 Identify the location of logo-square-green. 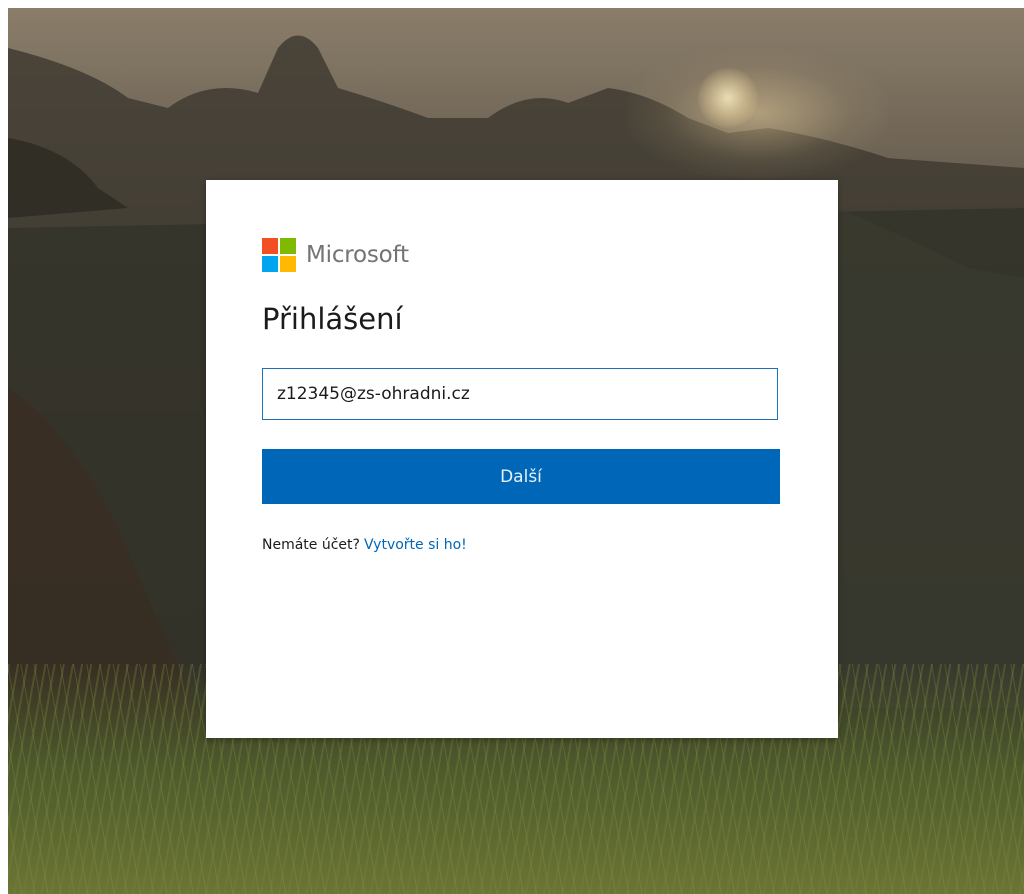
(288, 246).